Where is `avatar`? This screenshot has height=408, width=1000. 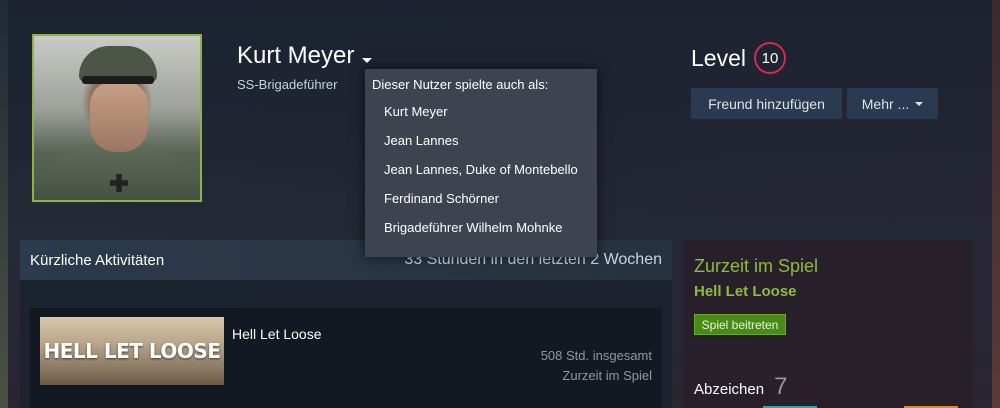 avatar is located at coordinates (117, 118).